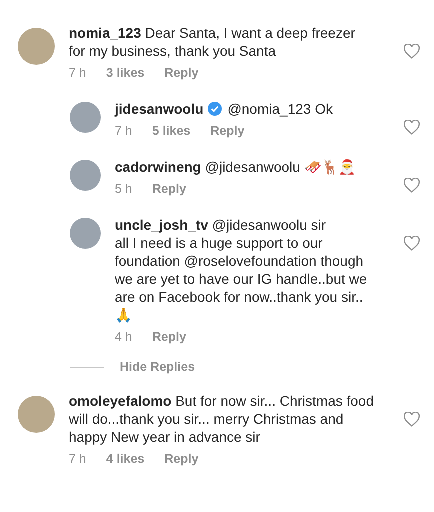 Image resolution: width=434 pixels, height=512 pixels. Describe the element at coordinates (241, 270) in the screenshot. I see `comment-text: uncle_josh_tv @jidesanwoolu sir all I need is a huge support to our foundation @roselovefoundation though we are yet to have our IG handle..but we are on Facebook for now..thank you sir.. 🙏` at that location.